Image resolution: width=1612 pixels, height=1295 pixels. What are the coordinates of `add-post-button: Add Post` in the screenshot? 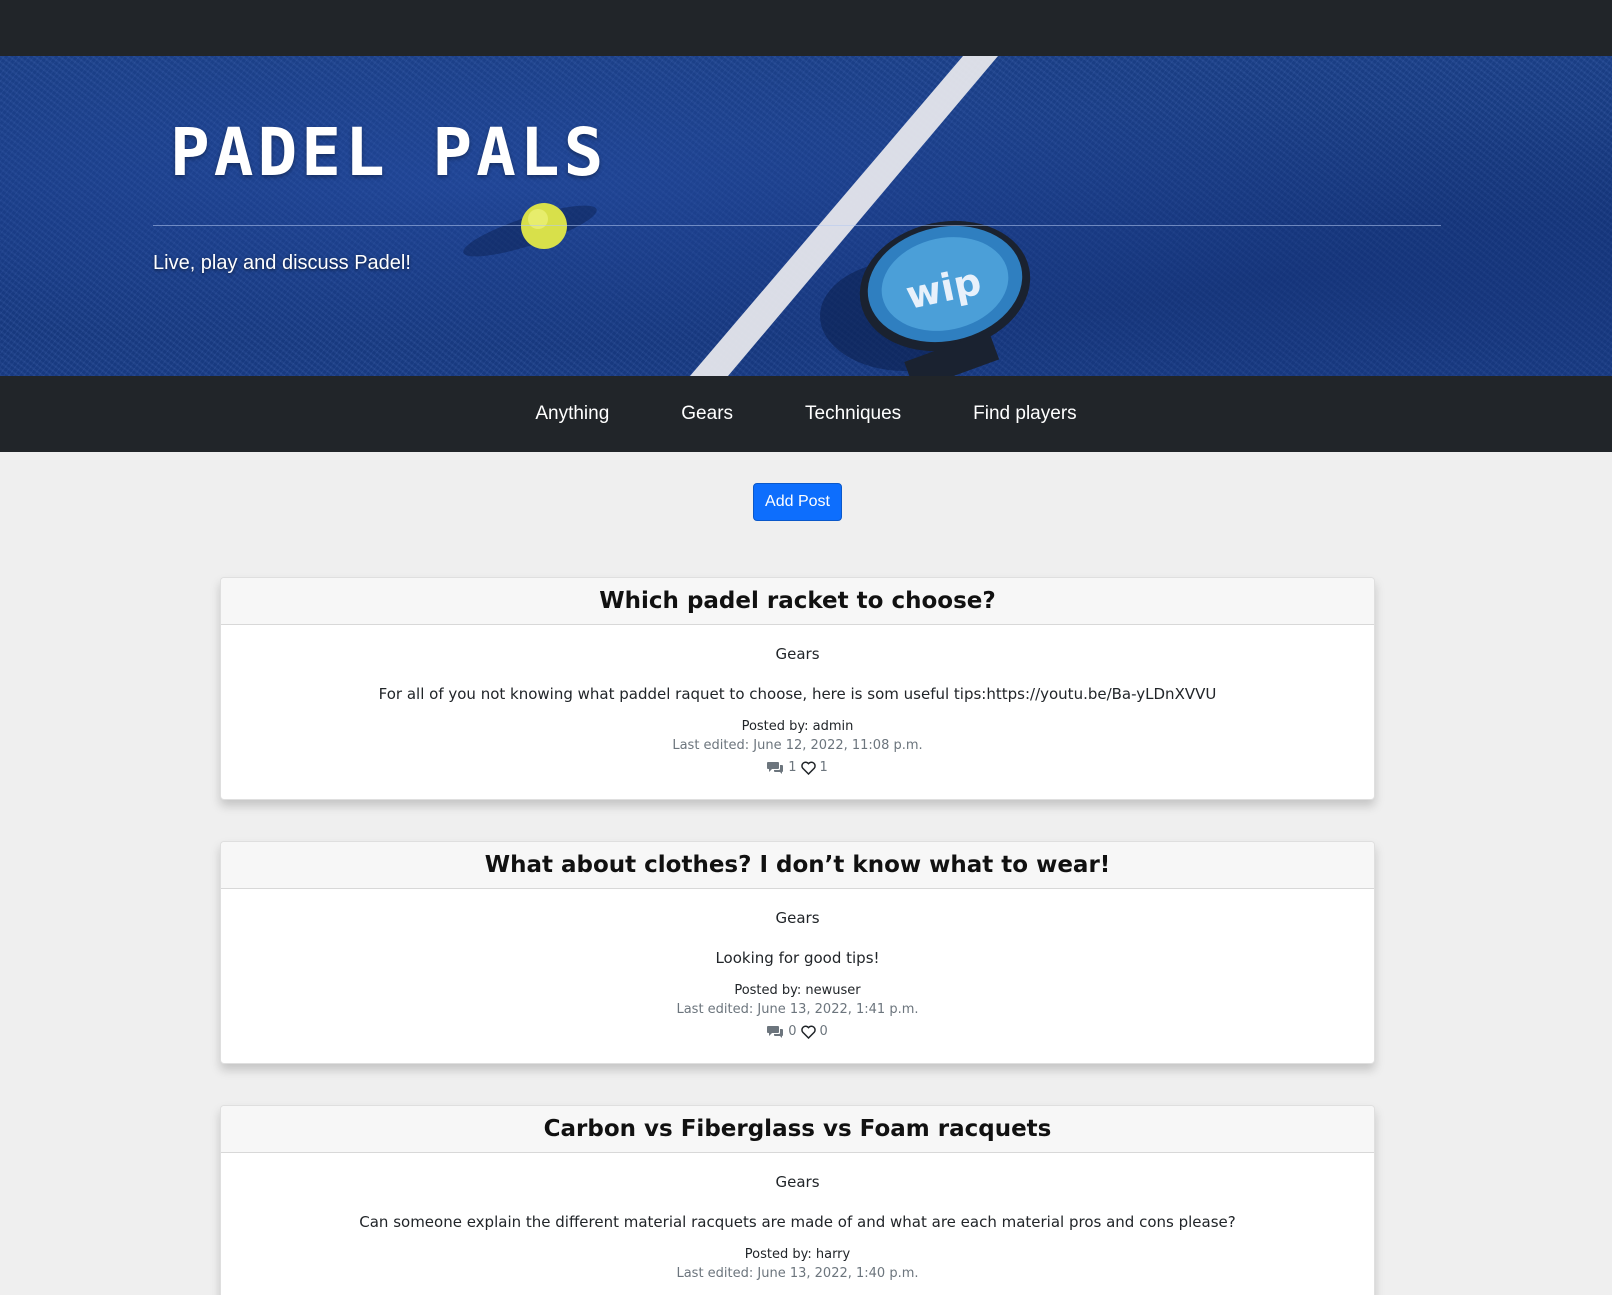 It's located at (797, 502).